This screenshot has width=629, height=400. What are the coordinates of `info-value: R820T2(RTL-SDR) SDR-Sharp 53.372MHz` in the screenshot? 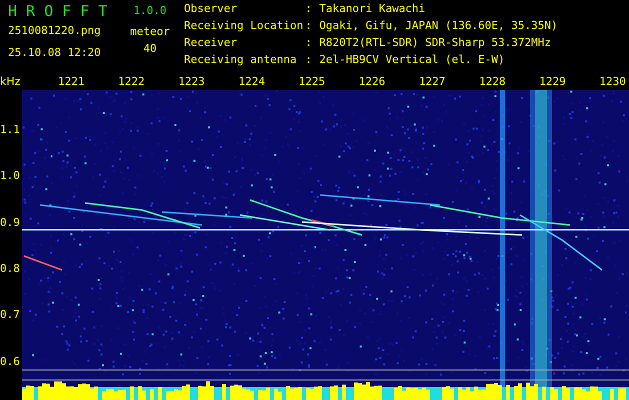 It's located at (435, 43).